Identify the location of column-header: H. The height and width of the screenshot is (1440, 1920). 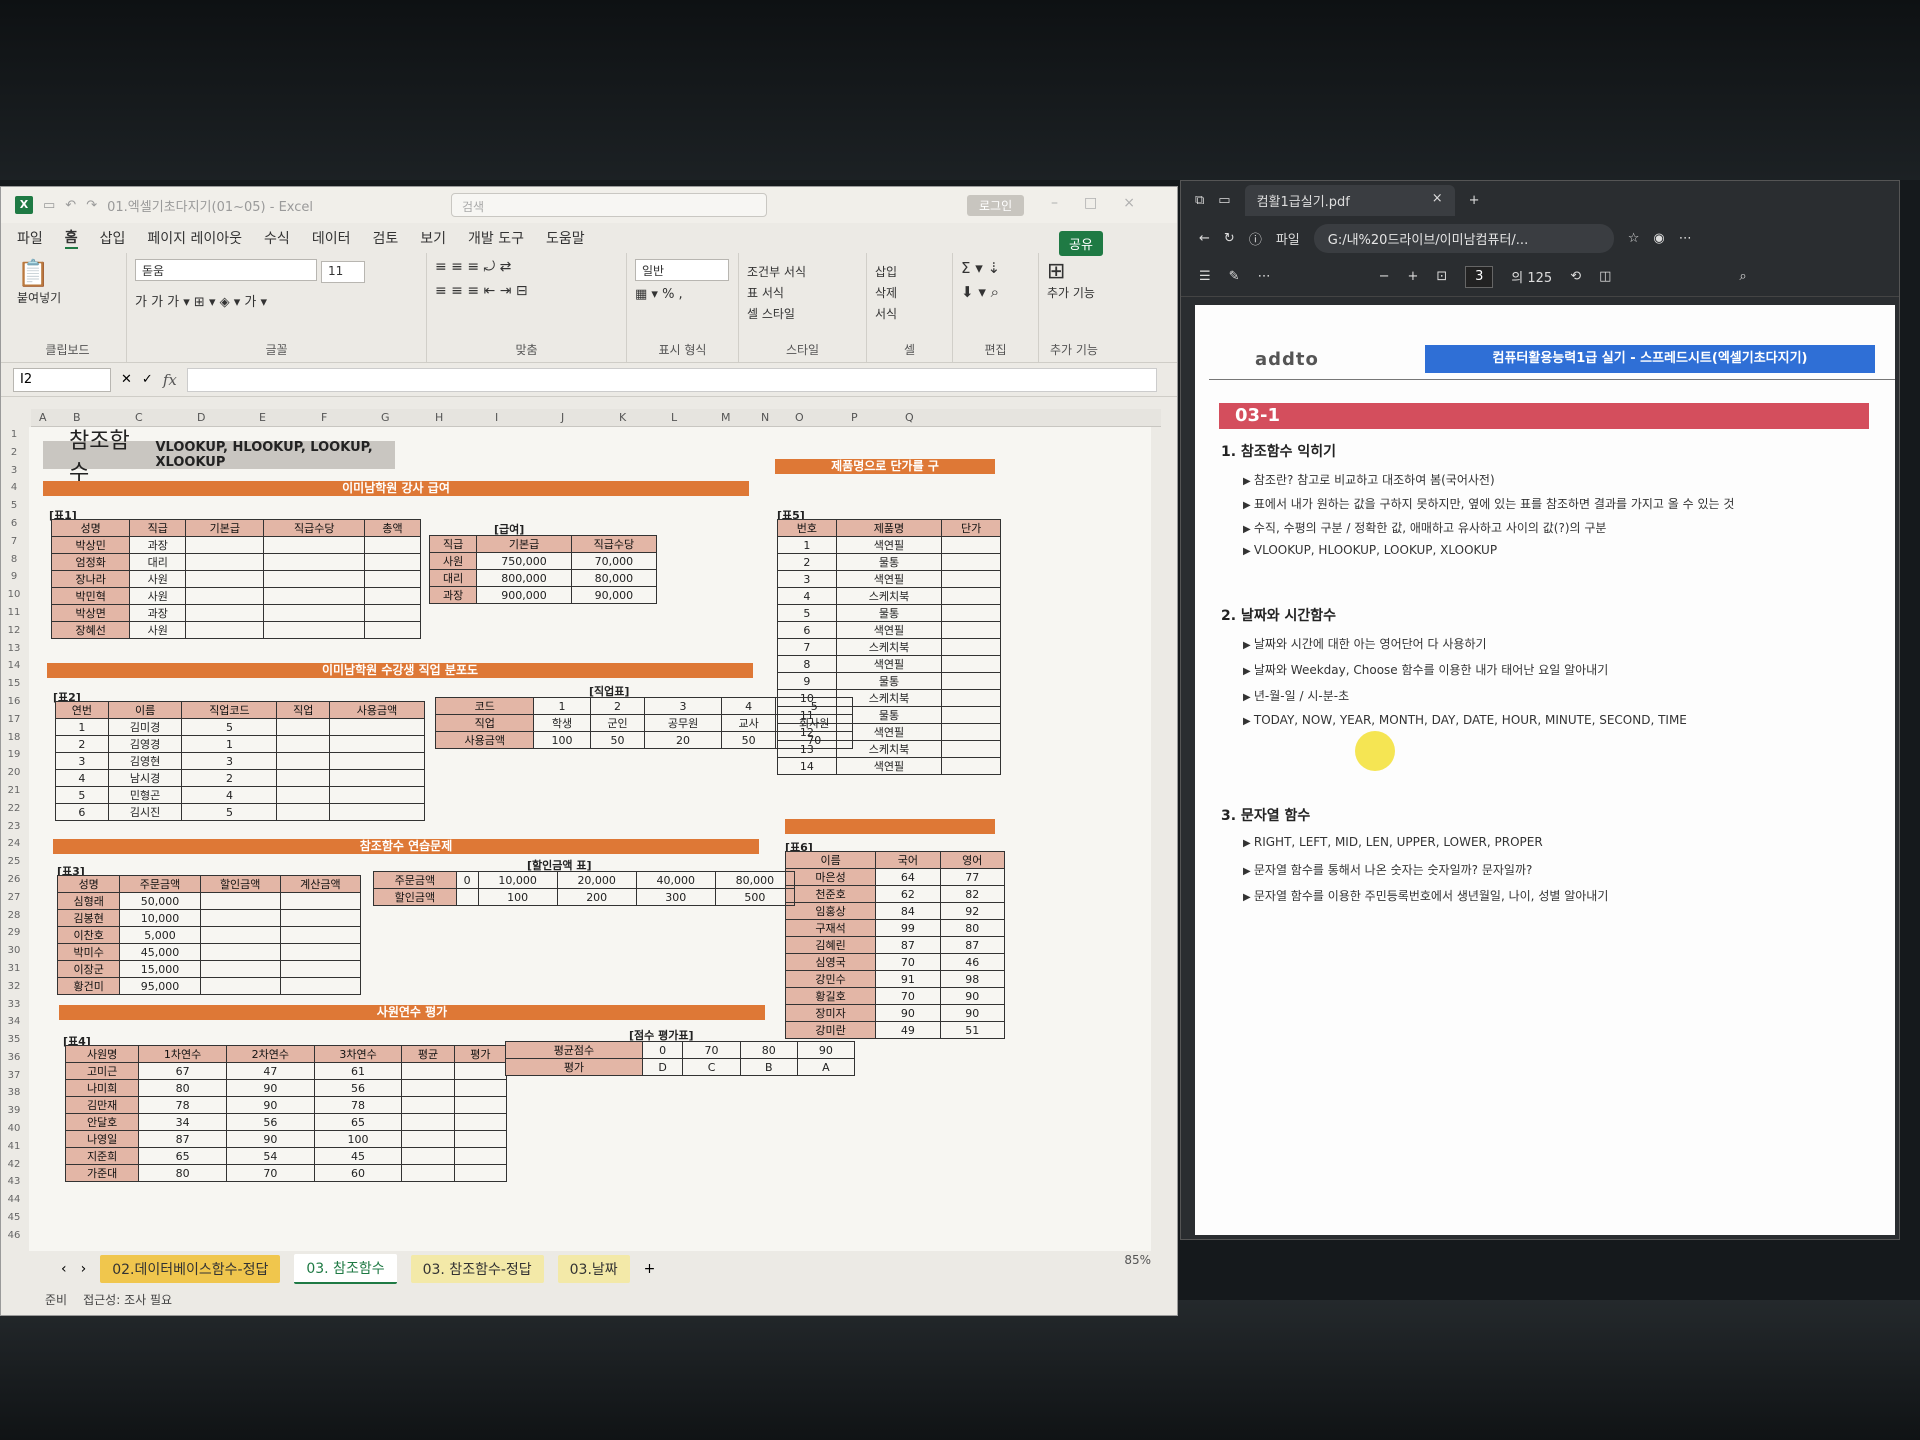
(439, 417).